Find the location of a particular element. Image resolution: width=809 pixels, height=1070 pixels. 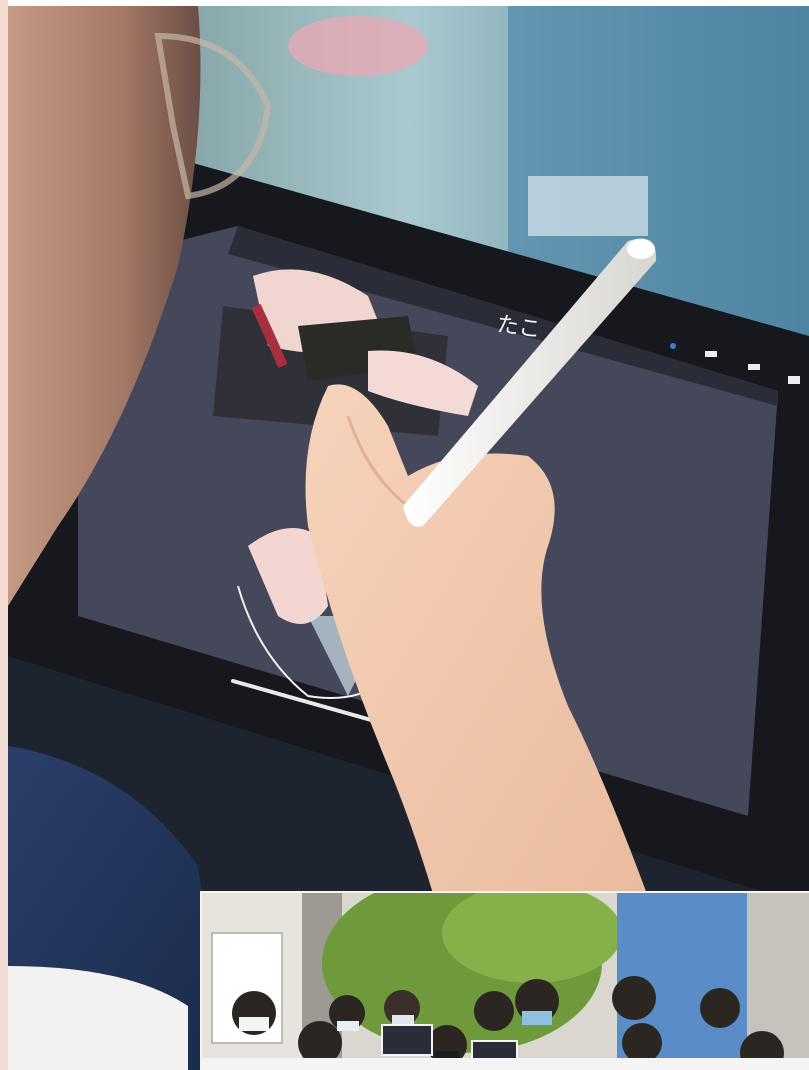

inset-photo-group is located at coordinates (504, 980).